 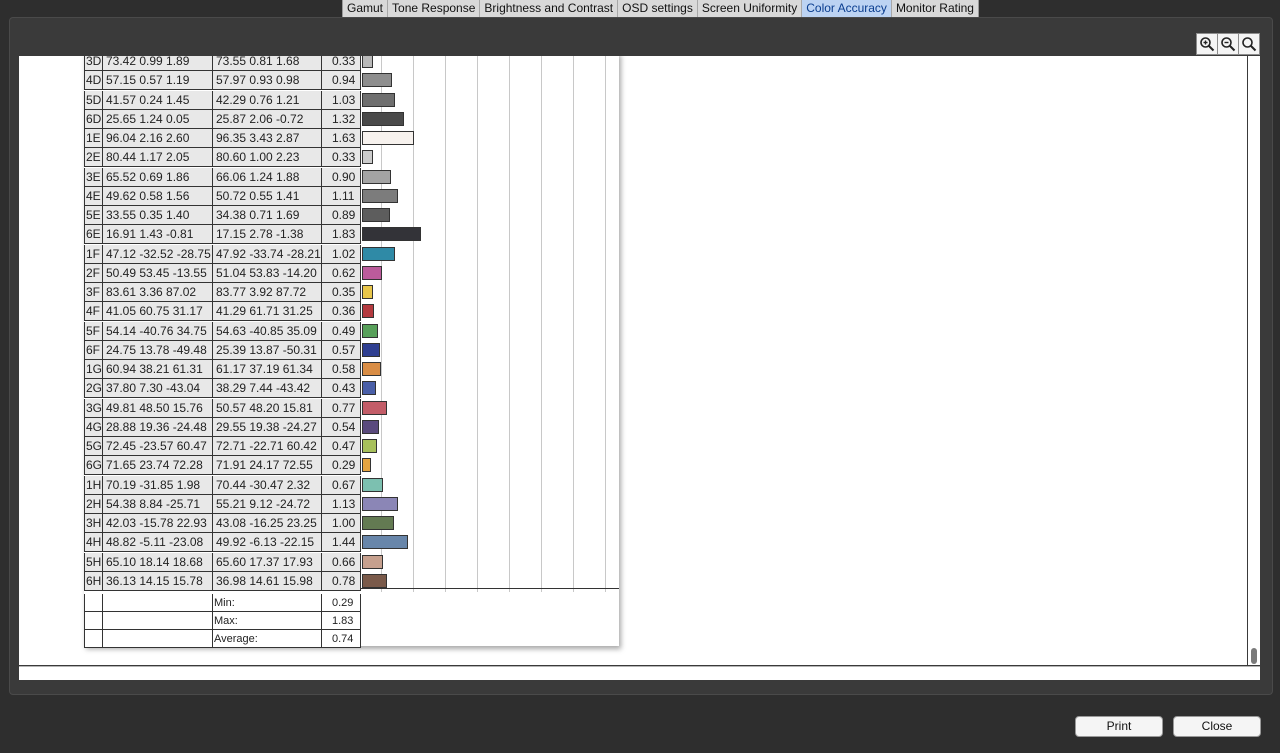 I want to click on table-row: 2G 37.80 7.30 -43.04 38.29 7.44 -43.42 0.43, so click(x=351, y=389).